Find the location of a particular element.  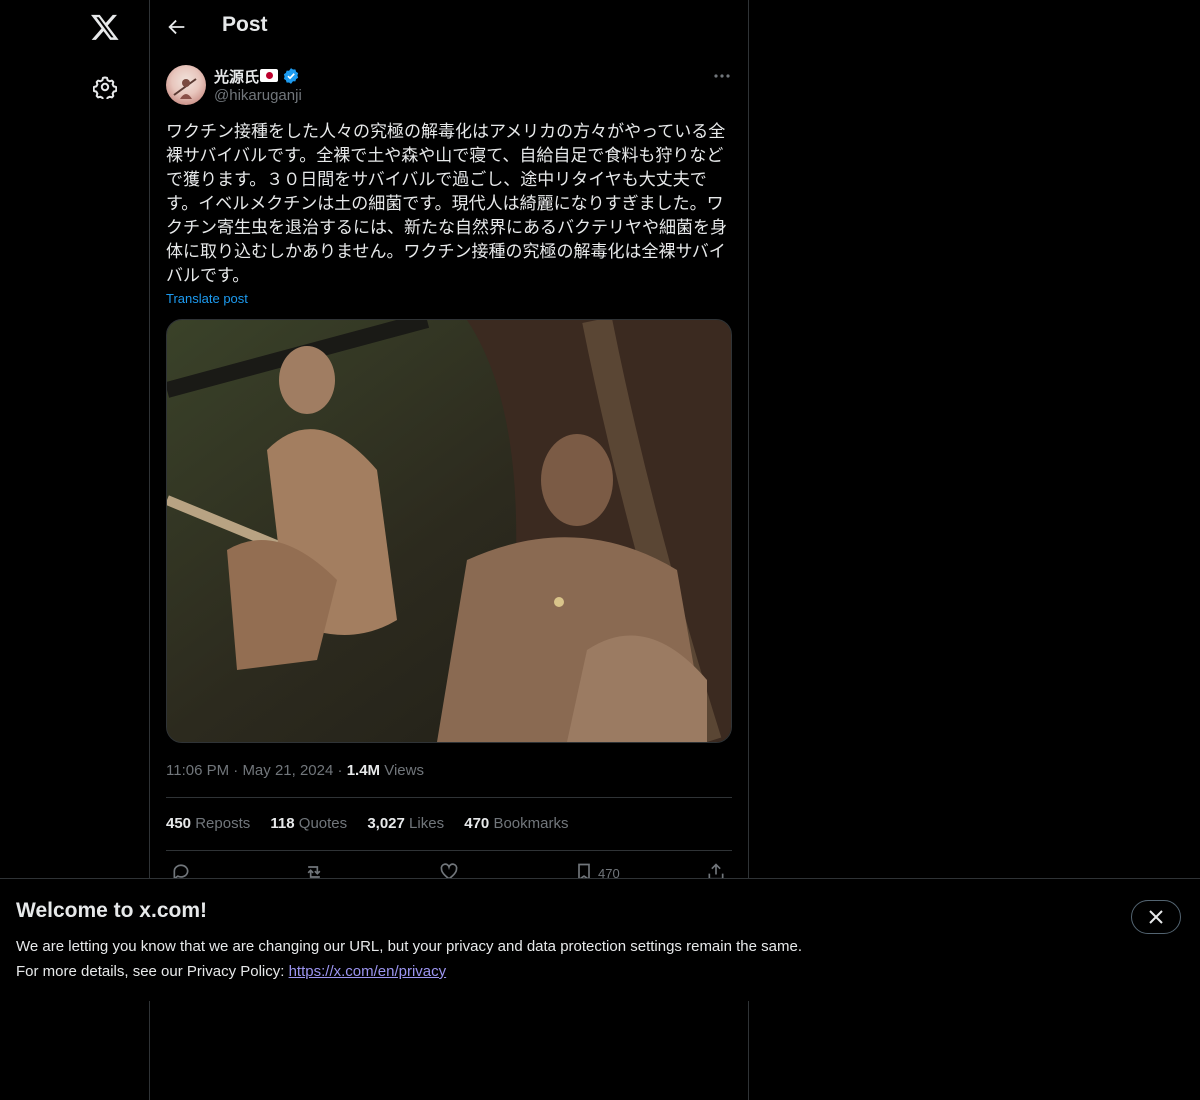

likes-stat: 3,027 Likes is located at coordinates (405, 823).